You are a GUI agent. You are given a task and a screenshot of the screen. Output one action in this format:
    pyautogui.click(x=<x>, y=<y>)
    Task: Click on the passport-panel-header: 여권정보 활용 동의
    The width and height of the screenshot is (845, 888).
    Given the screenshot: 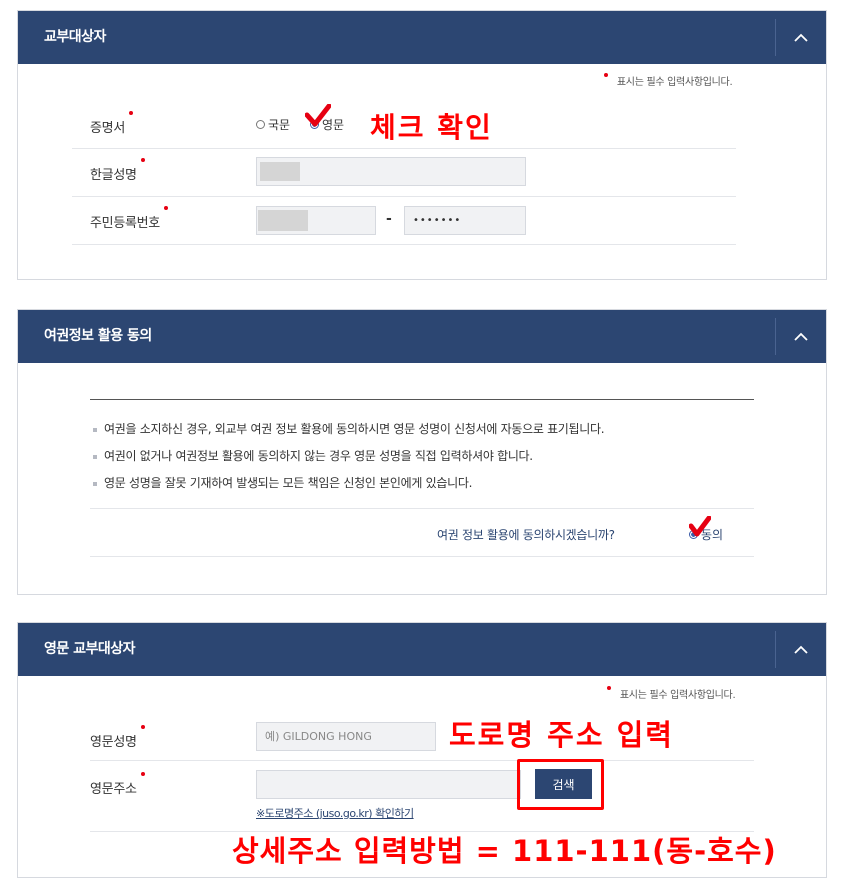 What is the action you would take?
    pyautogui.click(x=422, y=336)
    